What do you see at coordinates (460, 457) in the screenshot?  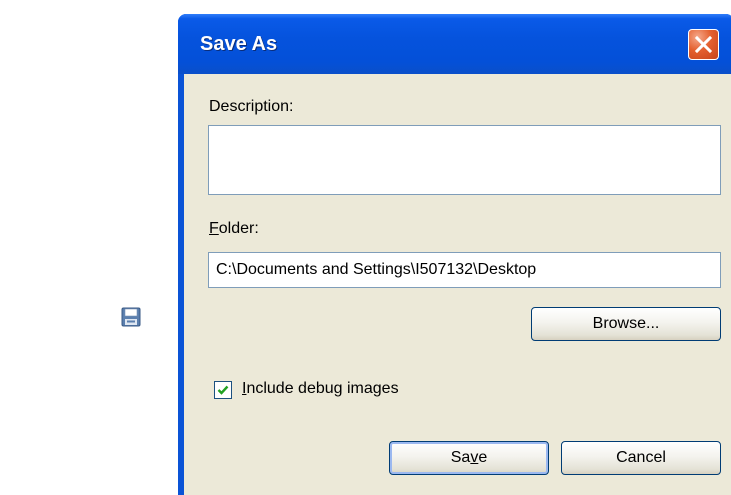 I see `save-label-pre: Sa` at bounding box center [460, 457].